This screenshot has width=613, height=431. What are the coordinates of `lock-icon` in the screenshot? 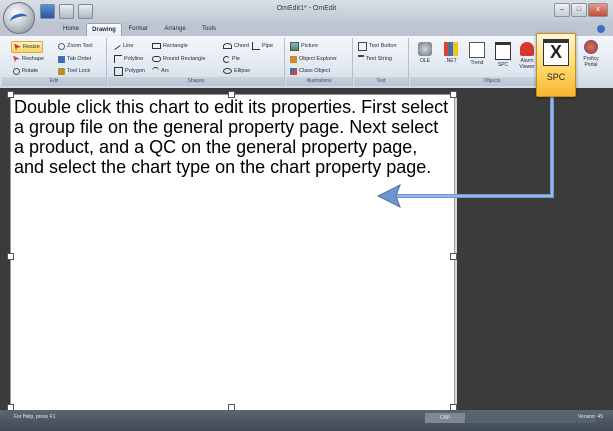 It's located at (61, 71).